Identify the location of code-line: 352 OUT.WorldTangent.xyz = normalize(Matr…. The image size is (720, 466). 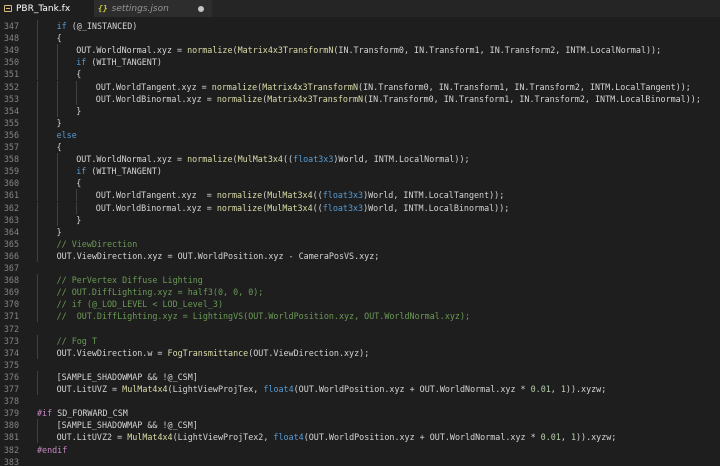
(360, 86).